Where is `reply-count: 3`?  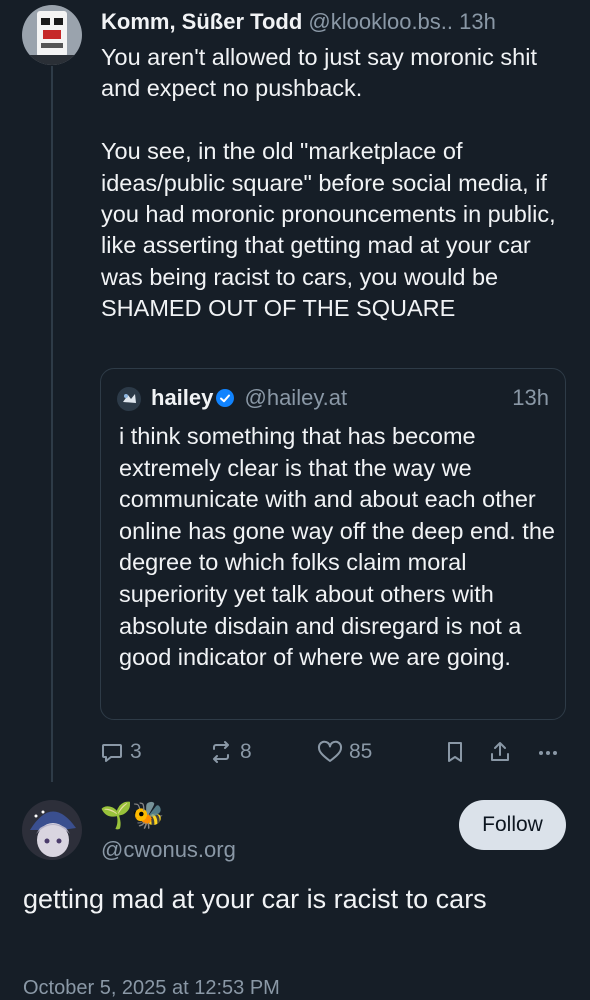
reply-count: 3 is located at coordinates (136, 751).